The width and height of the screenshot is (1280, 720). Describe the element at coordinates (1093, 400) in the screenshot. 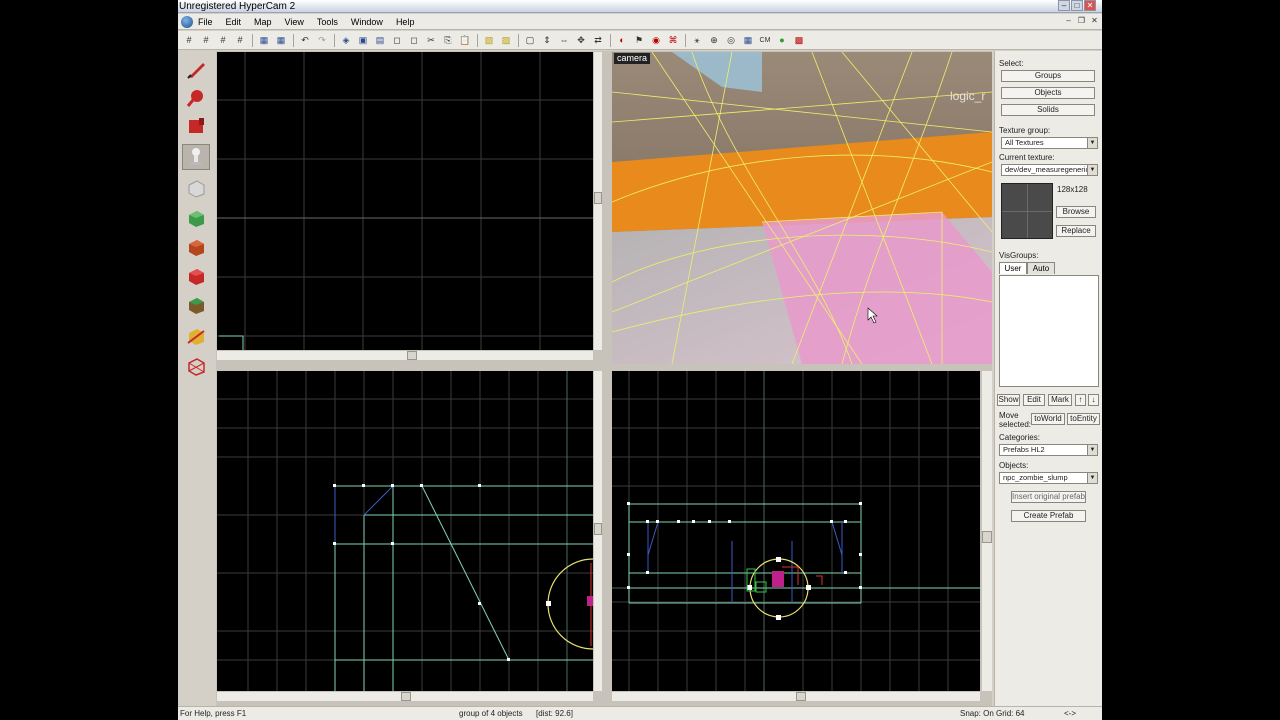

I see `move-down-icon: ↓` at that location.